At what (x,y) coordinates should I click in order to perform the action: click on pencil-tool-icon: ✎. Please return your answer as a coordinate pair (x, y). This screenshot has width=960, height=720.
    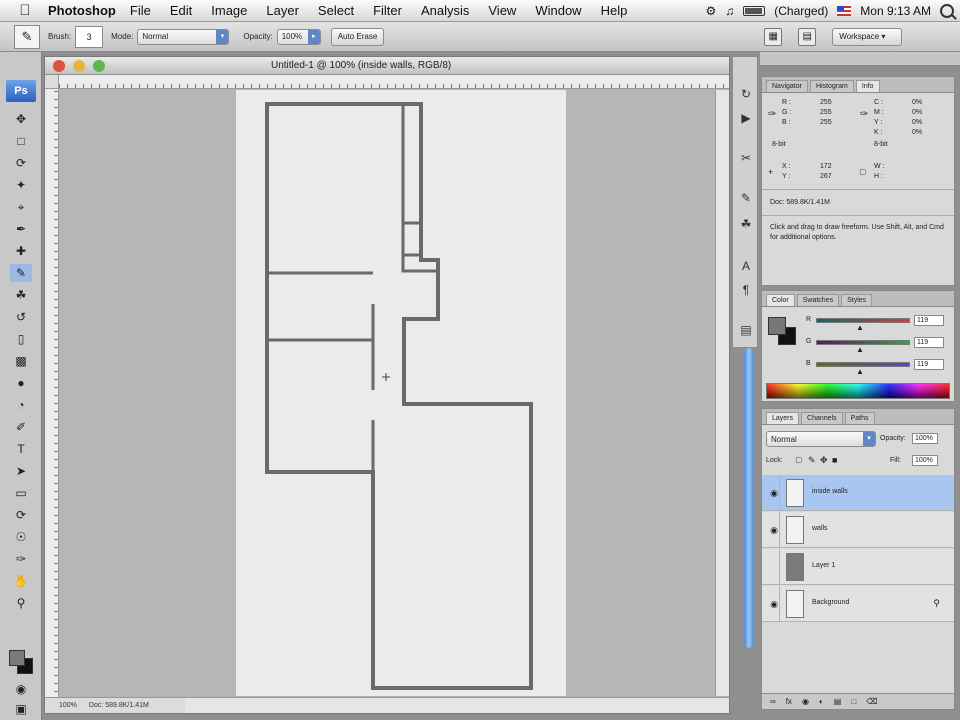
    Looking at the image, I should click on (21, 273).